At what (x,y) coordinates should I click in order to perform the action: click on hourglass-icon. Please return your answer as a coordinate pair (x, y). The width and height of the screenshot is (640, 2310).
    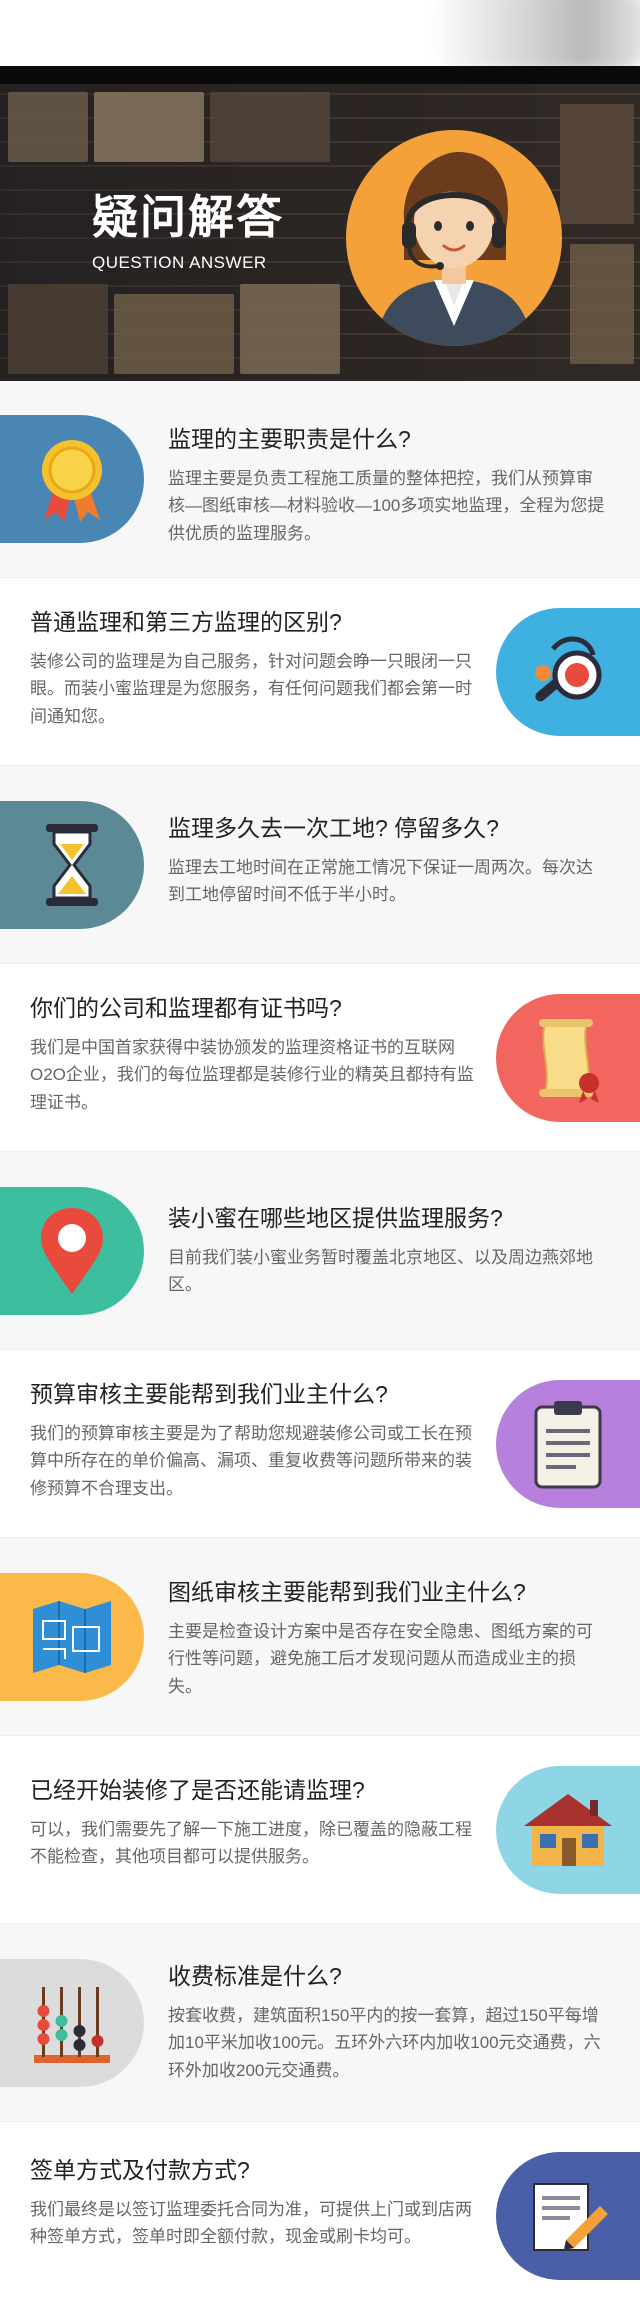
    Looking at the image, I should click on (72, 864).